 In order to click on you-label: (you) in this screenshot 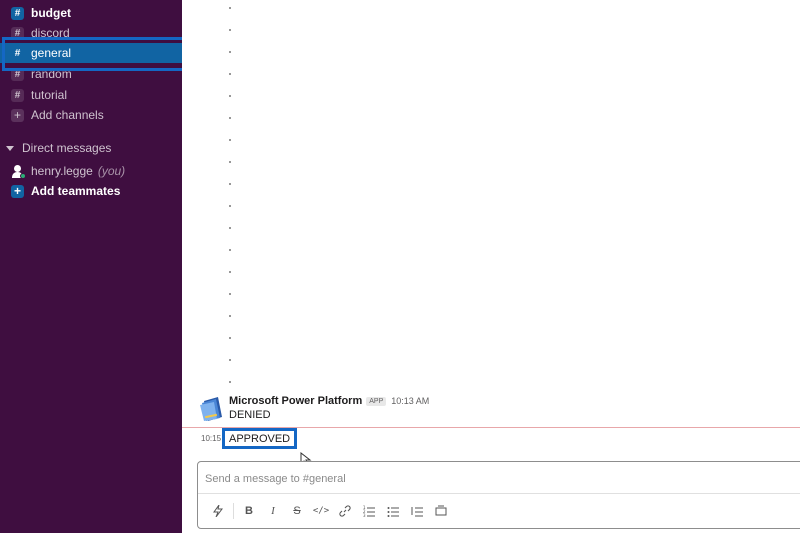, I will do `click(111, 171)`.